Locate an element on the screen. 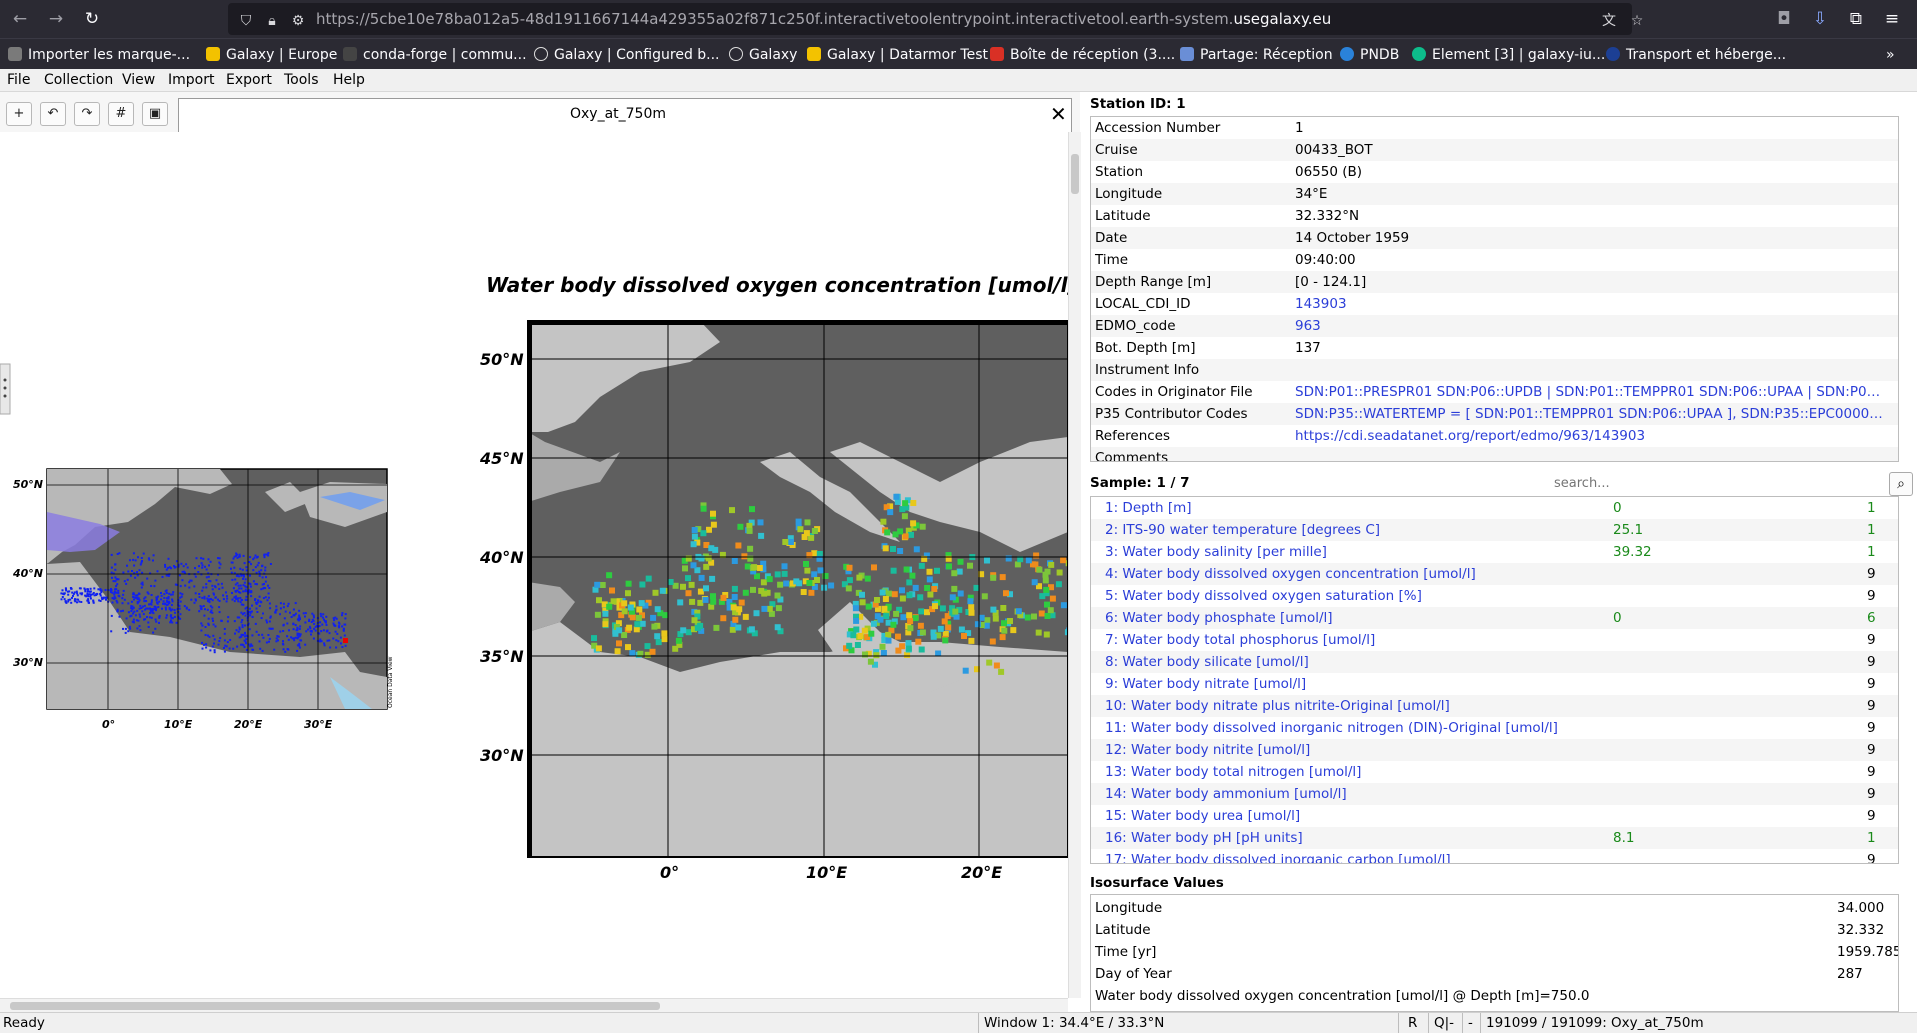 The image size is (1917, 1033). undo-icon: ↶ is located at coordinates (53, 114).